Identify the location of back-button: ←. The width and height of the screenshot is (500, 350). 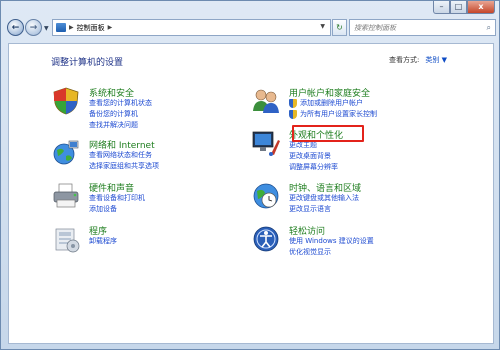
(15, 27).